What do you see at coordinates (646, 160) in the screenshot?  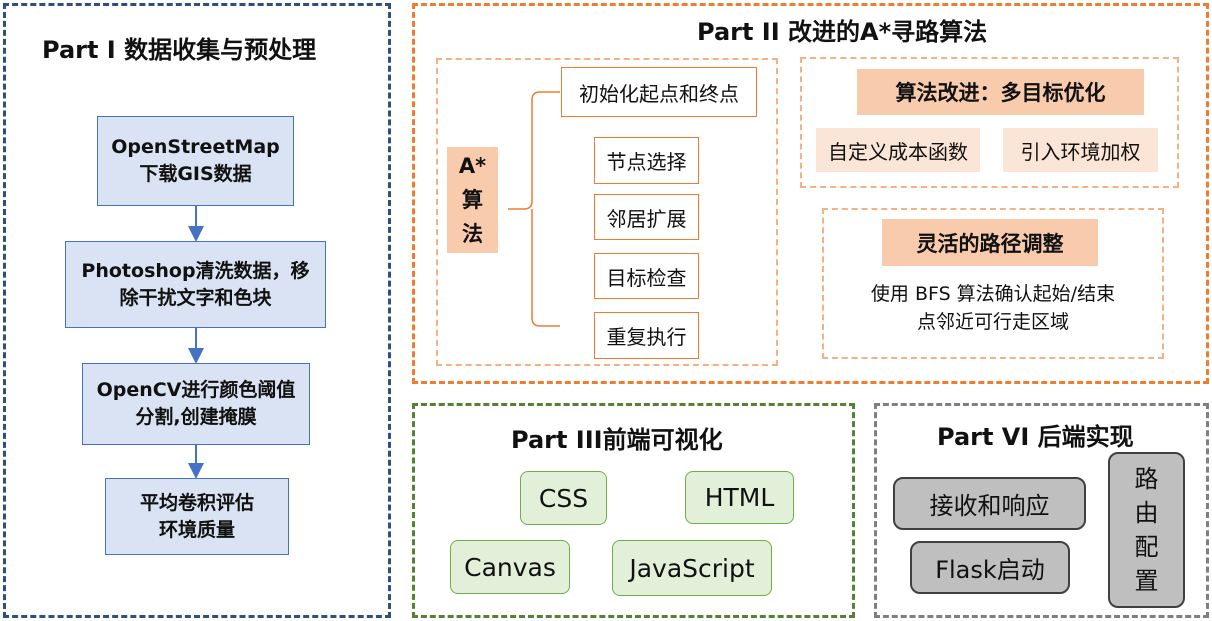 I see `astar-step-select: 节点选择` at bounding box center [646, 160].